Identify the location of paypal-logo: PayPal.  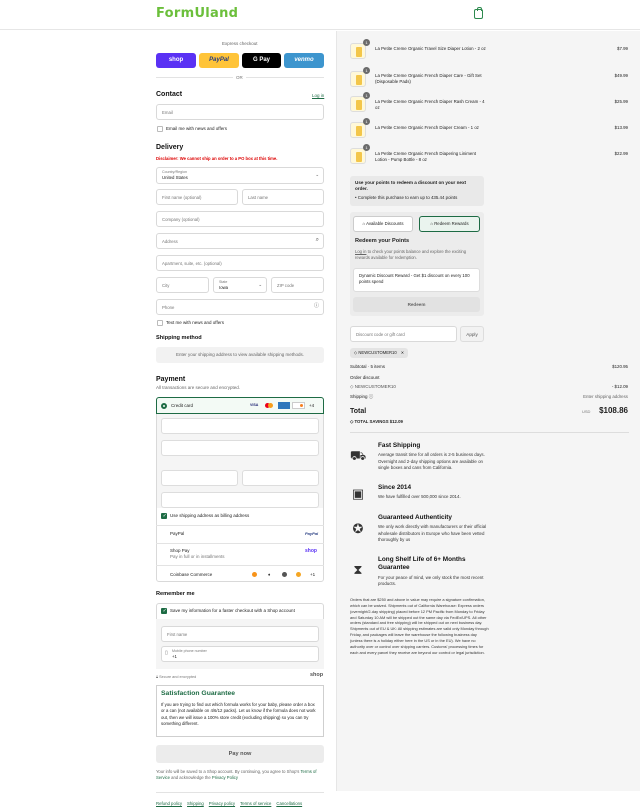
(312, 533).